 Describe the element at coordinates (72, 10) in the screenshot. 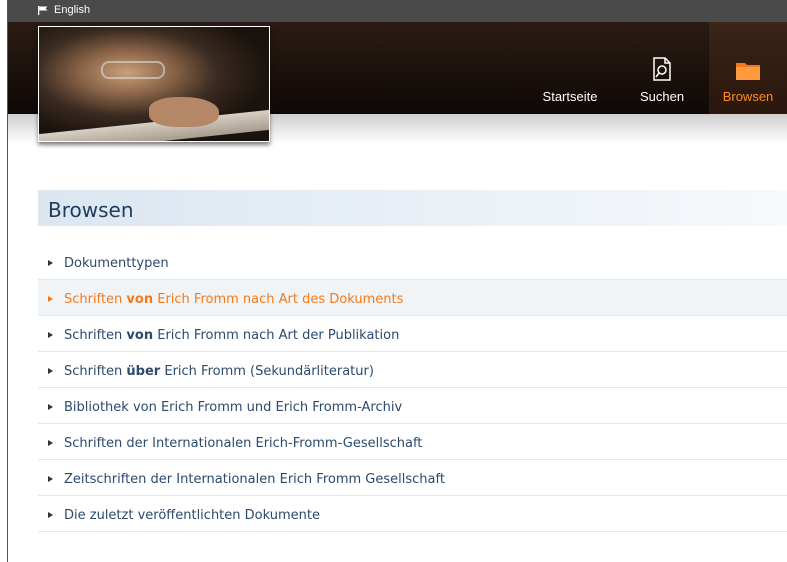

I see `language-label: English` at that location.